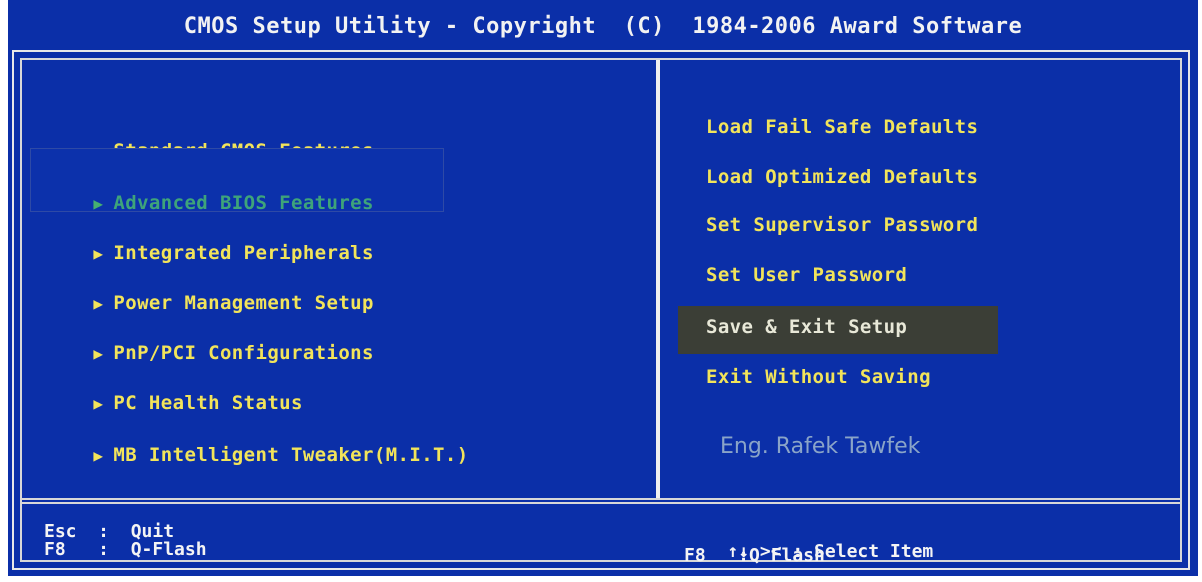 This screenshot has width=1202, height=582. Describe the element at coordinates (806, 327) in the screenshot. I see `menu-save-exit-setup: Save & Exit Setup` at that location.